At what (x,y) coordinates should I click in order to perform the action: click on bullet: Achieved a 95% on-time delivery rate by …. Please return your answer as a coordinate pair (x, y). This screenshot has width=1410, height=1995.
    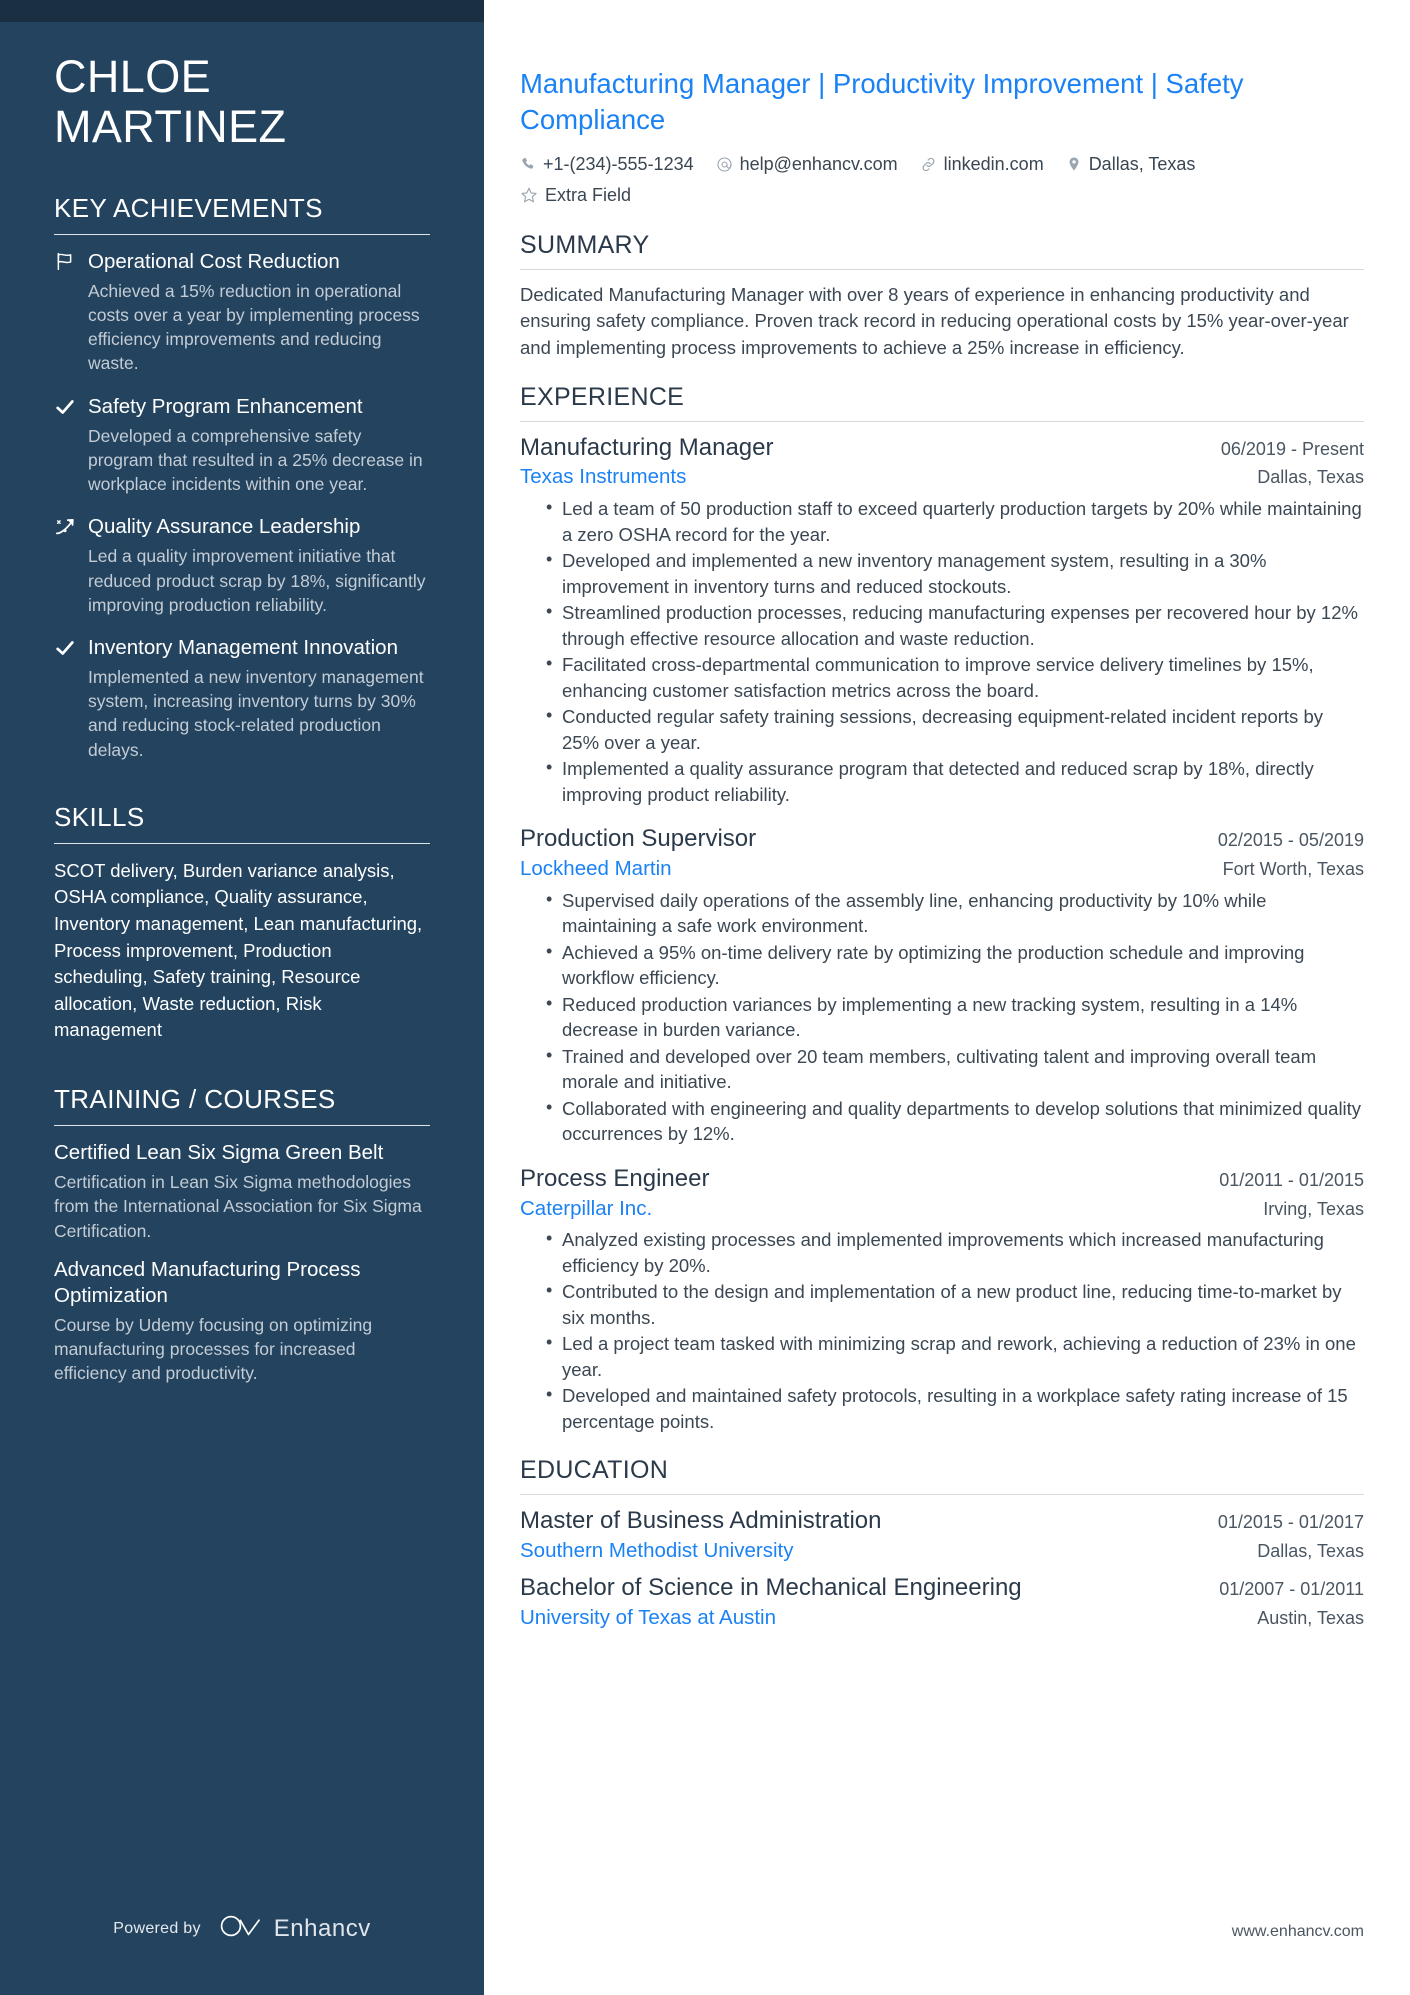
    Looking at the image, I should click on (955, 965).